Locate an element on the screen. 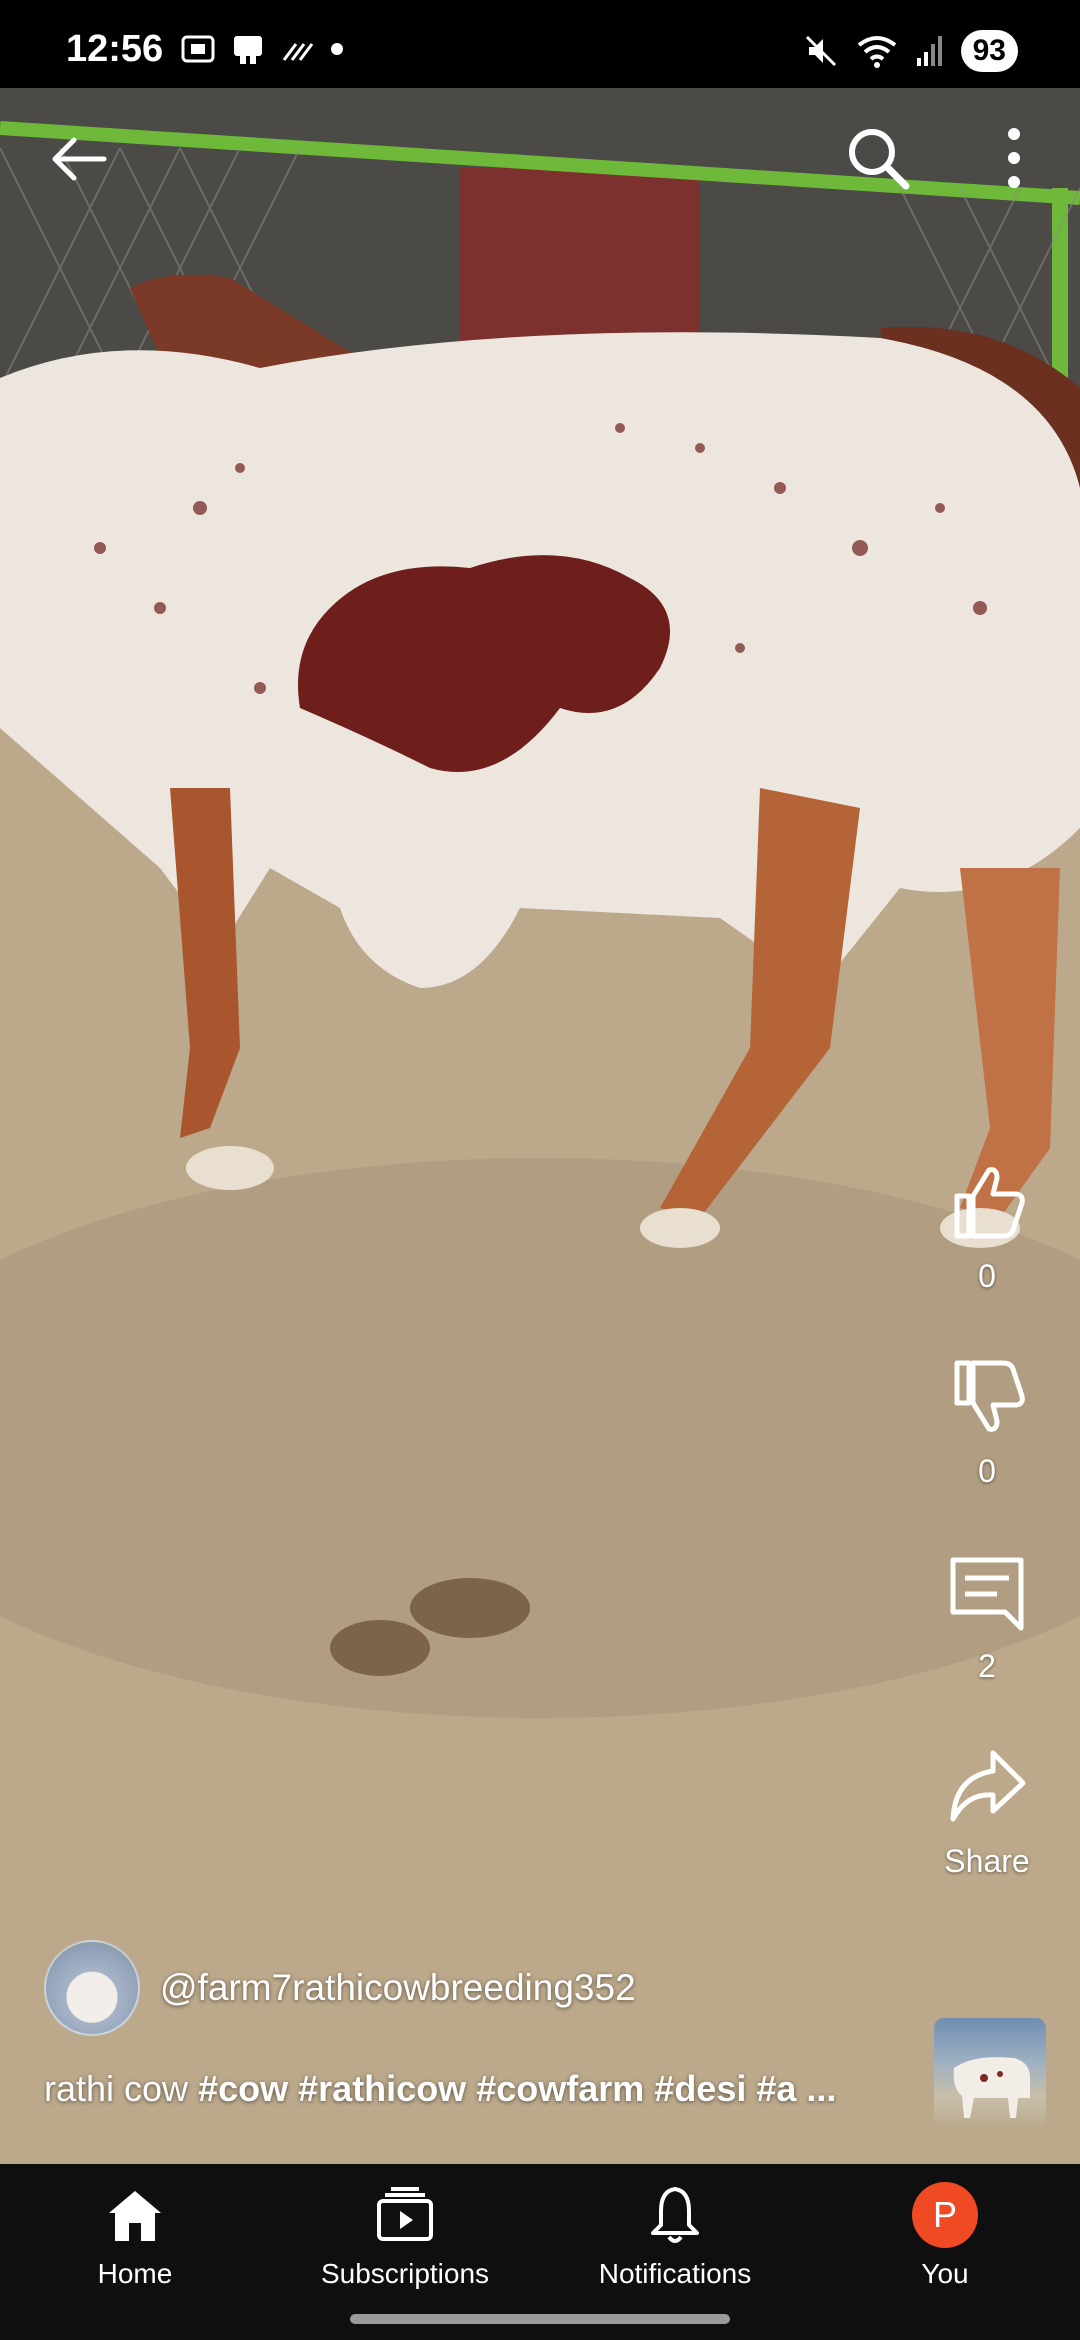 This screenshot has width=1080, height=2340. home-icon is located at coordinates (135, 2216).